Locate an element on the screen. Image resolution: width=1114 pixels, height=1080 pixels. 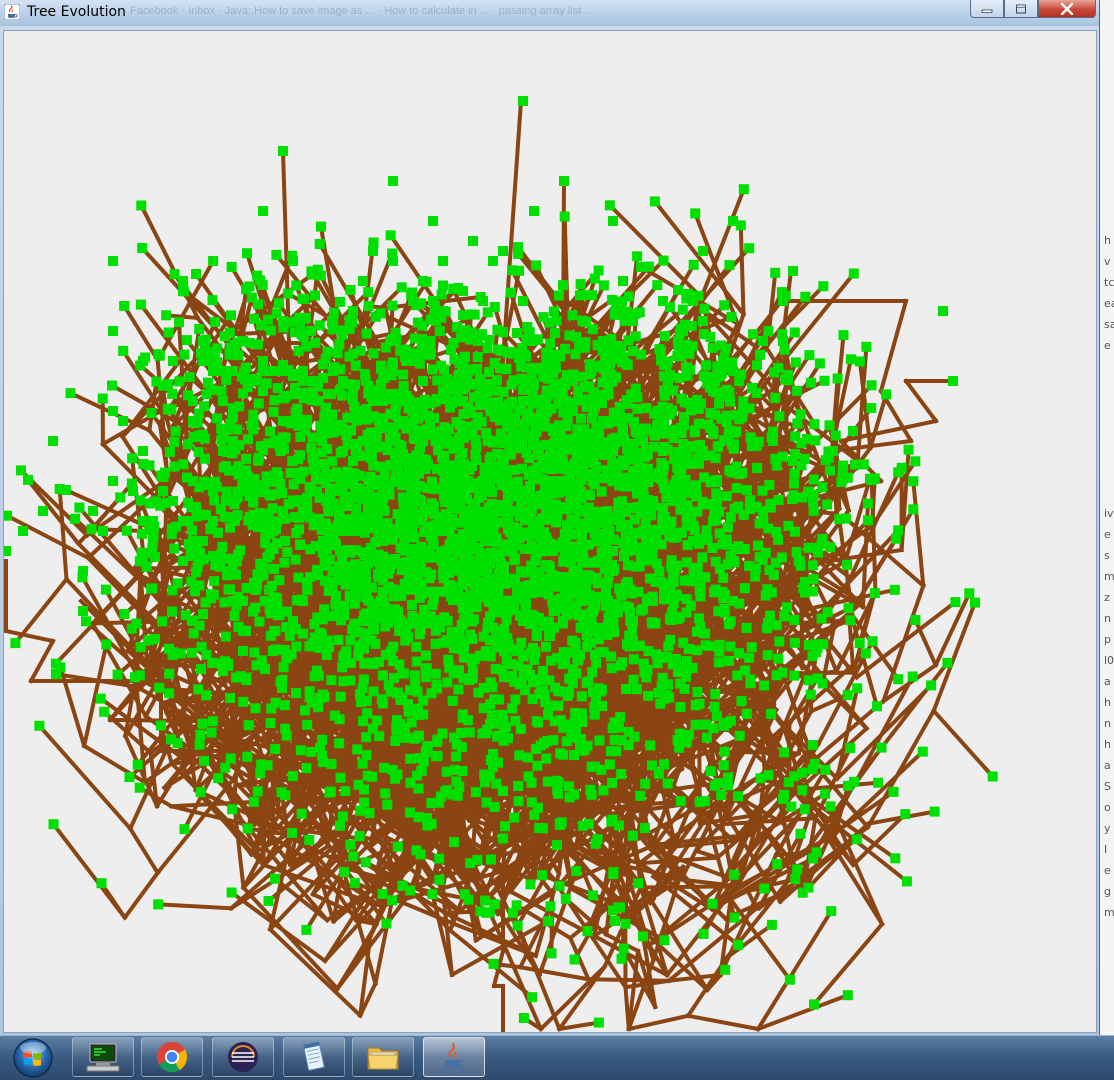
background-text-fragment: y is located at coordinates (1107, 828).